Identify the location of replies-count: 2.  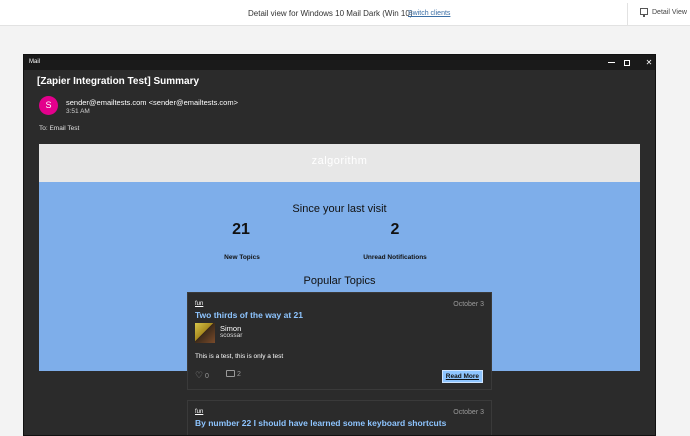
(233, 374).